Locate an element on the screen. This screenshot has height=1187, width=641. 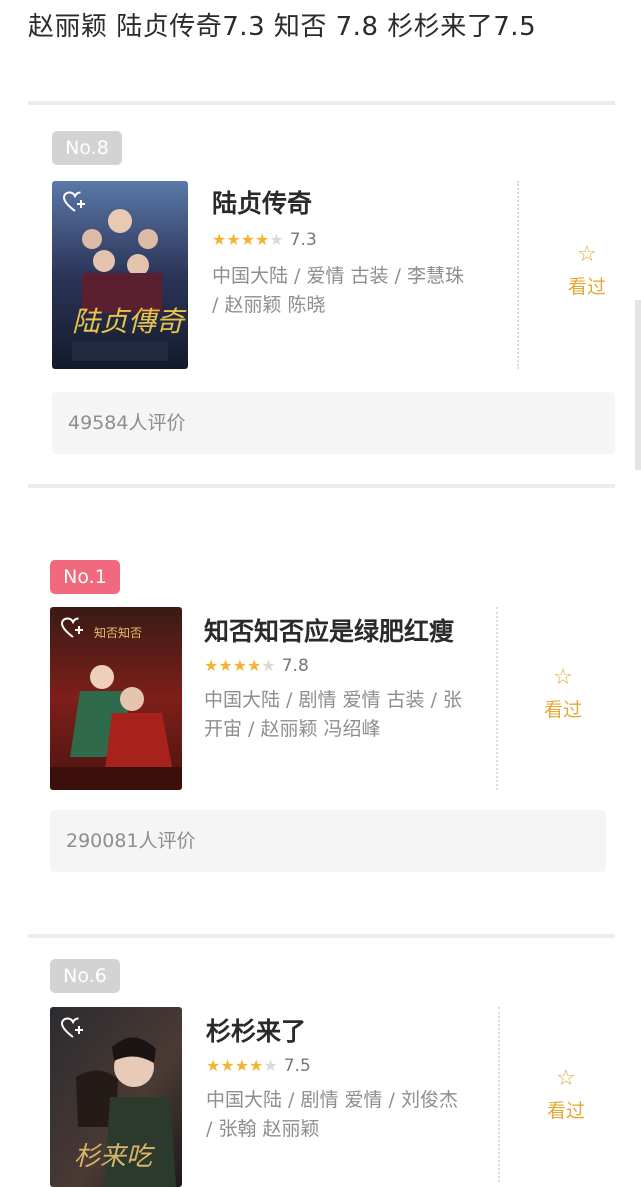
rating-score: 7.5 is located at coordinates (297, 1066).